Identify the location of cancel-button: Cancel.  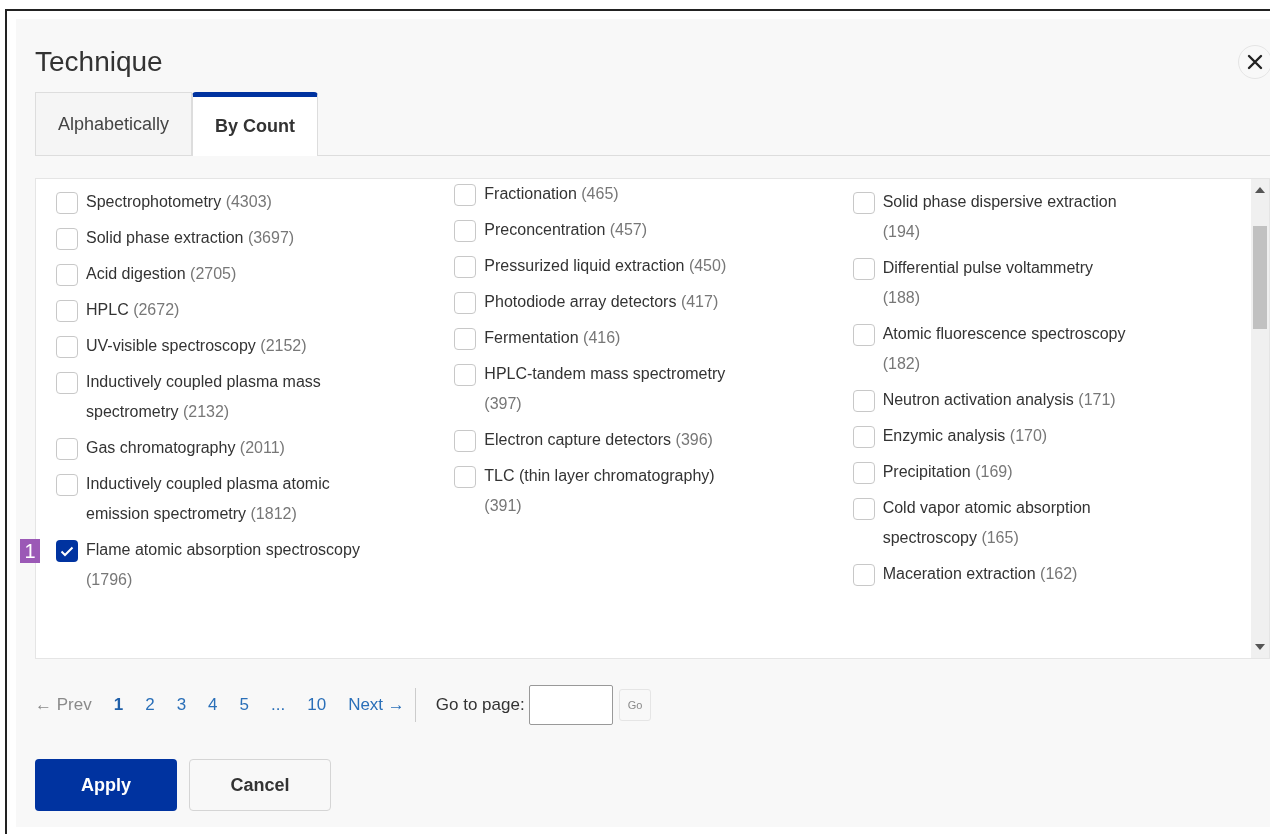
(260, 785).